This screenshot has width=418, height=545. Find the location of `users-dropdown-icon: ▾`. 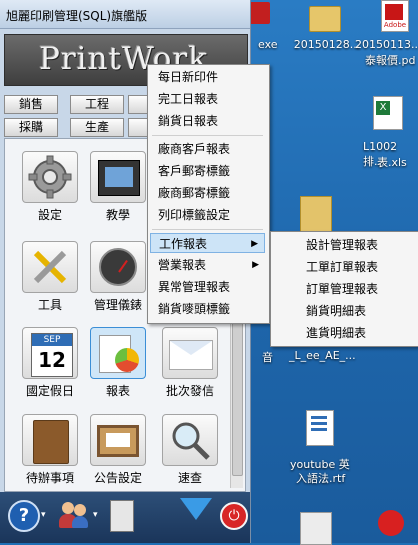

users-dropdown-icon: ▾ is located at coordinates (95, 515).